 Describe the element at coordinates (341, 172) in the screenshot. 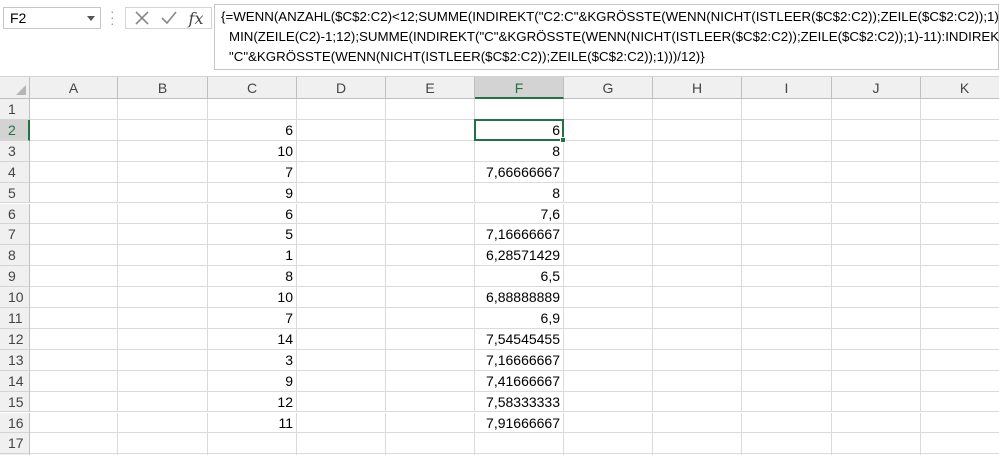

I see `cell-d4` at that location.